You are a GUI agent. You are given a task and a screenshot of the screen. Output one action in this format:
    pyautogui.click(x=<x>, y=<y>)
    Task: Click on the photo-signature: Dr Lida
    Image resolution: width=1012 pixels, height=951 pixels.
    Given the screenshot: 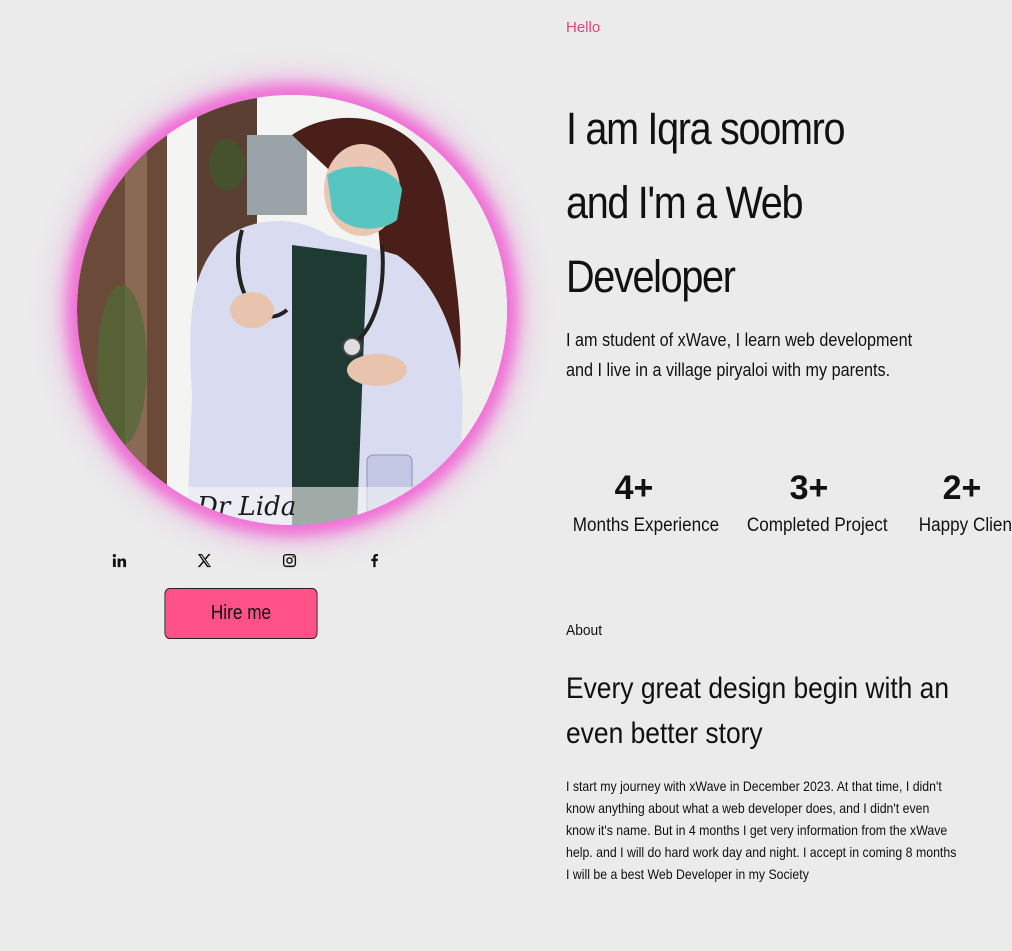 What is the action you would take?
    pyautogui.click(x=246, y=507)
    